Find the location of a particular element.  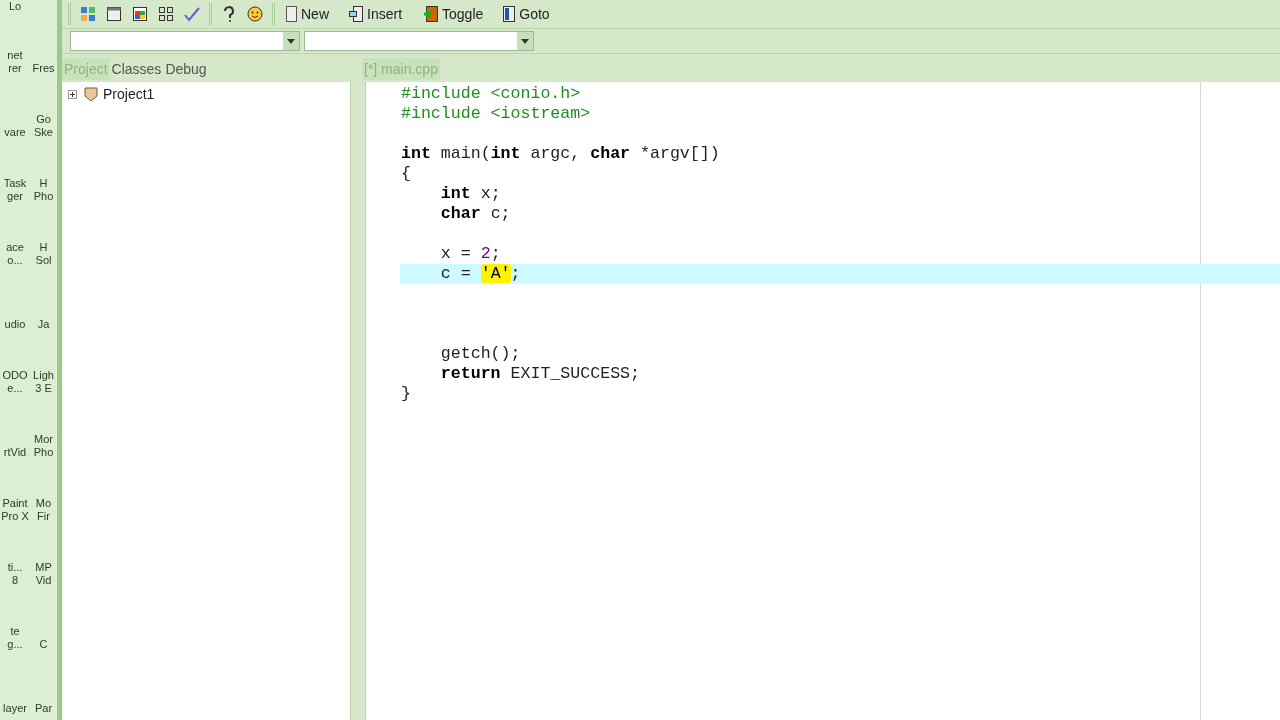

page-icon is located at coordinates (291, 14).